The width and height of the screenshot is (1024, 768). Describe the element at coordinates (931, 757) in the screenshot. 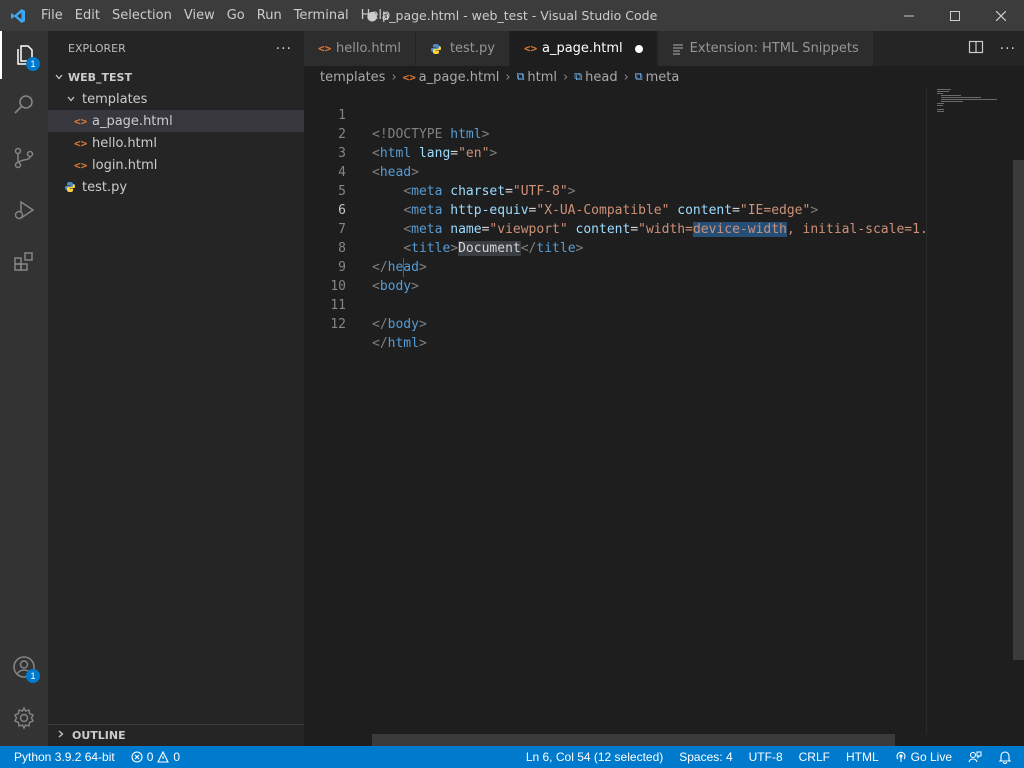

I see `go-live-label: Go Live` at that location.